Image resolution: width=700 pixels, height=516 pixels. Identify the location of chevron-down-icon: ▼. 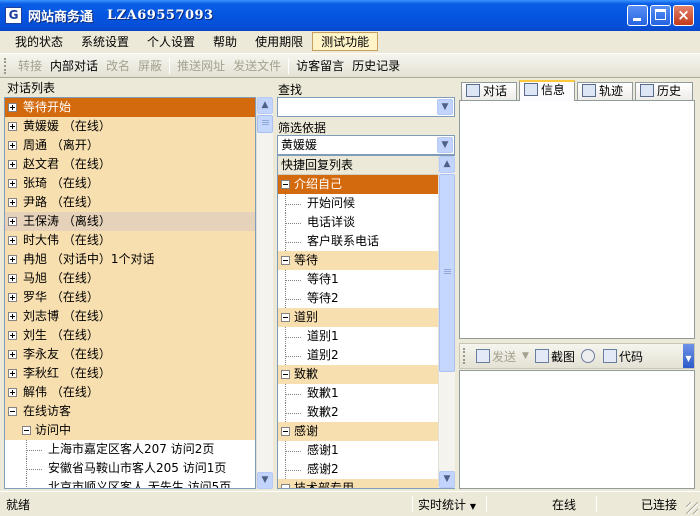
(445, 145).